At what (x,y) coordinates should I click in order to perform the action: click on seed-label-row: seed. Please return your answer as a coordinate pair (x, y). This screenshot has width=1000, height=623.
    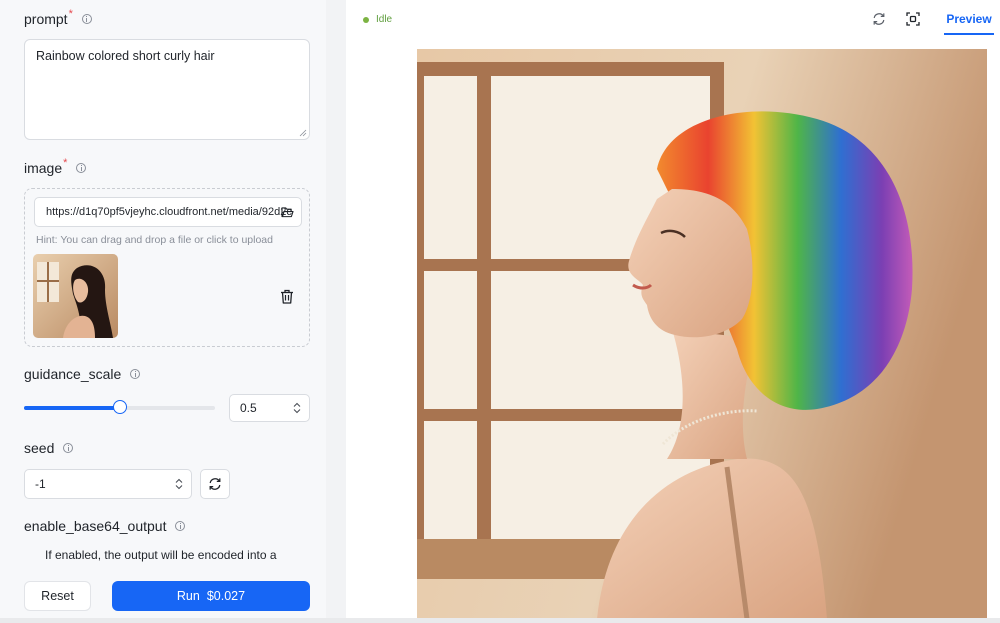
    Looking at the image, I should click on (49, 448).